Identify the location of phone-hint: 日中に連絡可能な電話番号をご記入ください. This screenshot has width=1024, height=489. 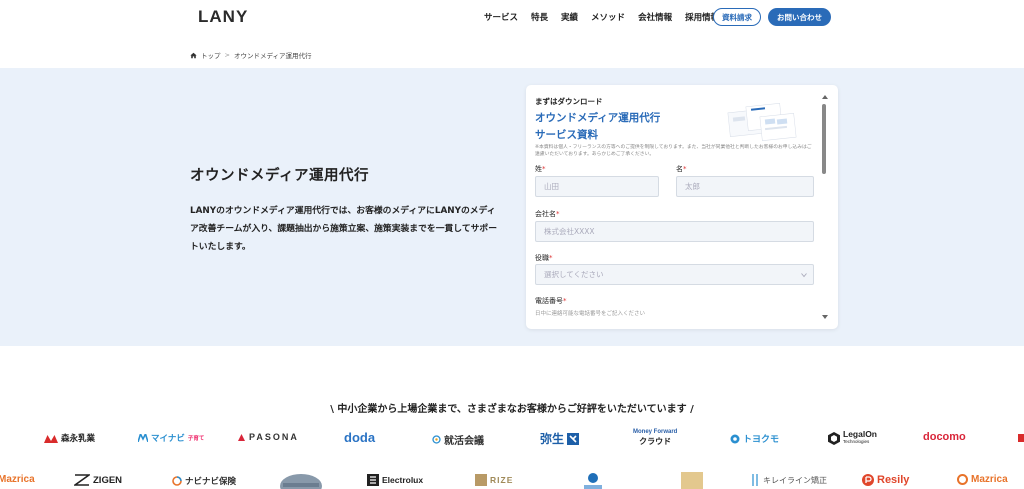
(590, 314).